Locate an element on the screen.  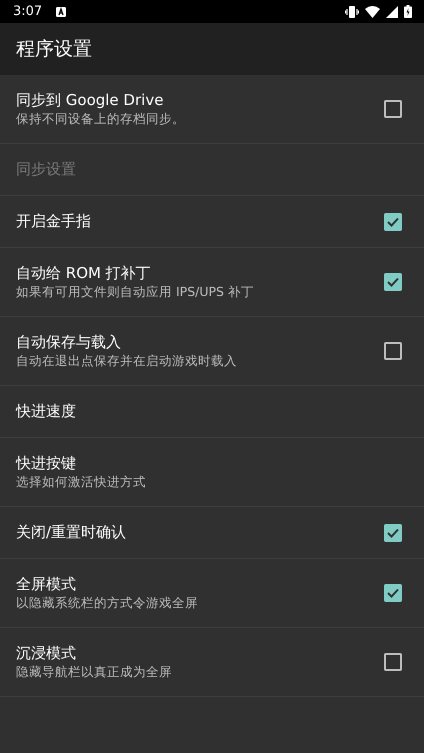
setting-title: 沉浸模式 is located at coordinates (46, 653).